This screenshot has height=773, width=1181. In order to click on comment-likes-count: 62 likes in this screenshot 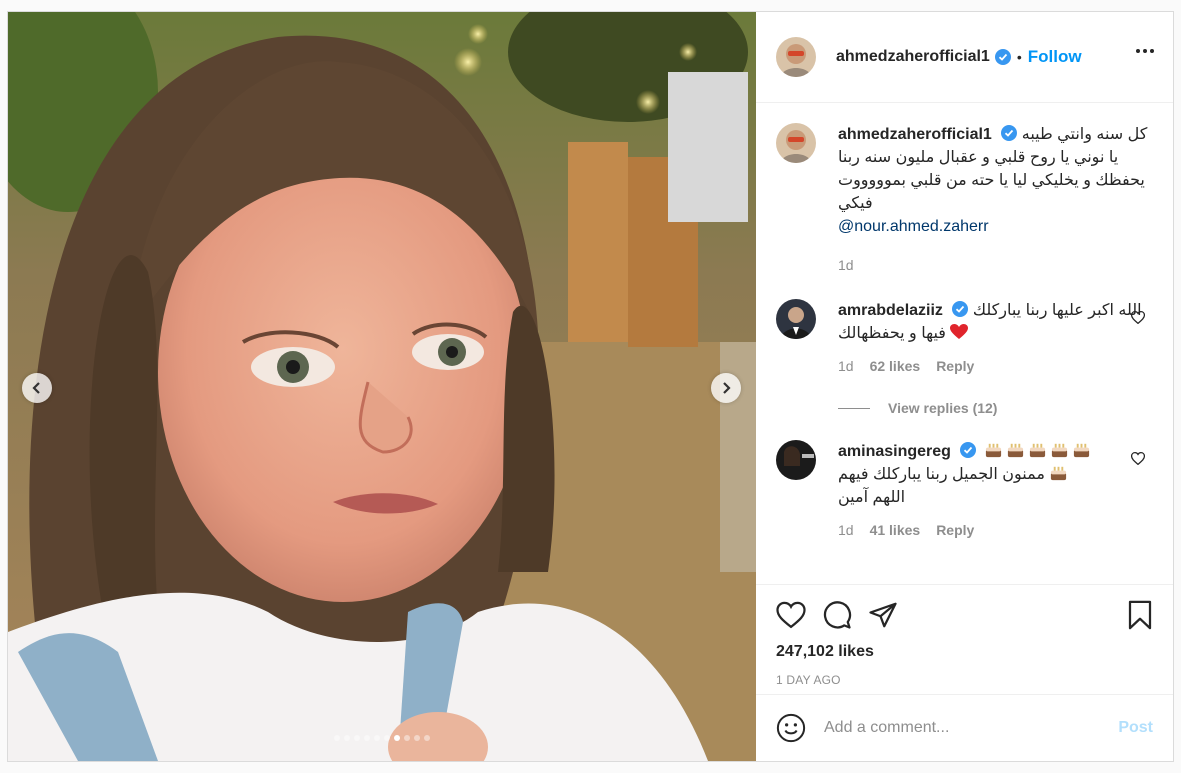, I will do `click(895, 366)`.